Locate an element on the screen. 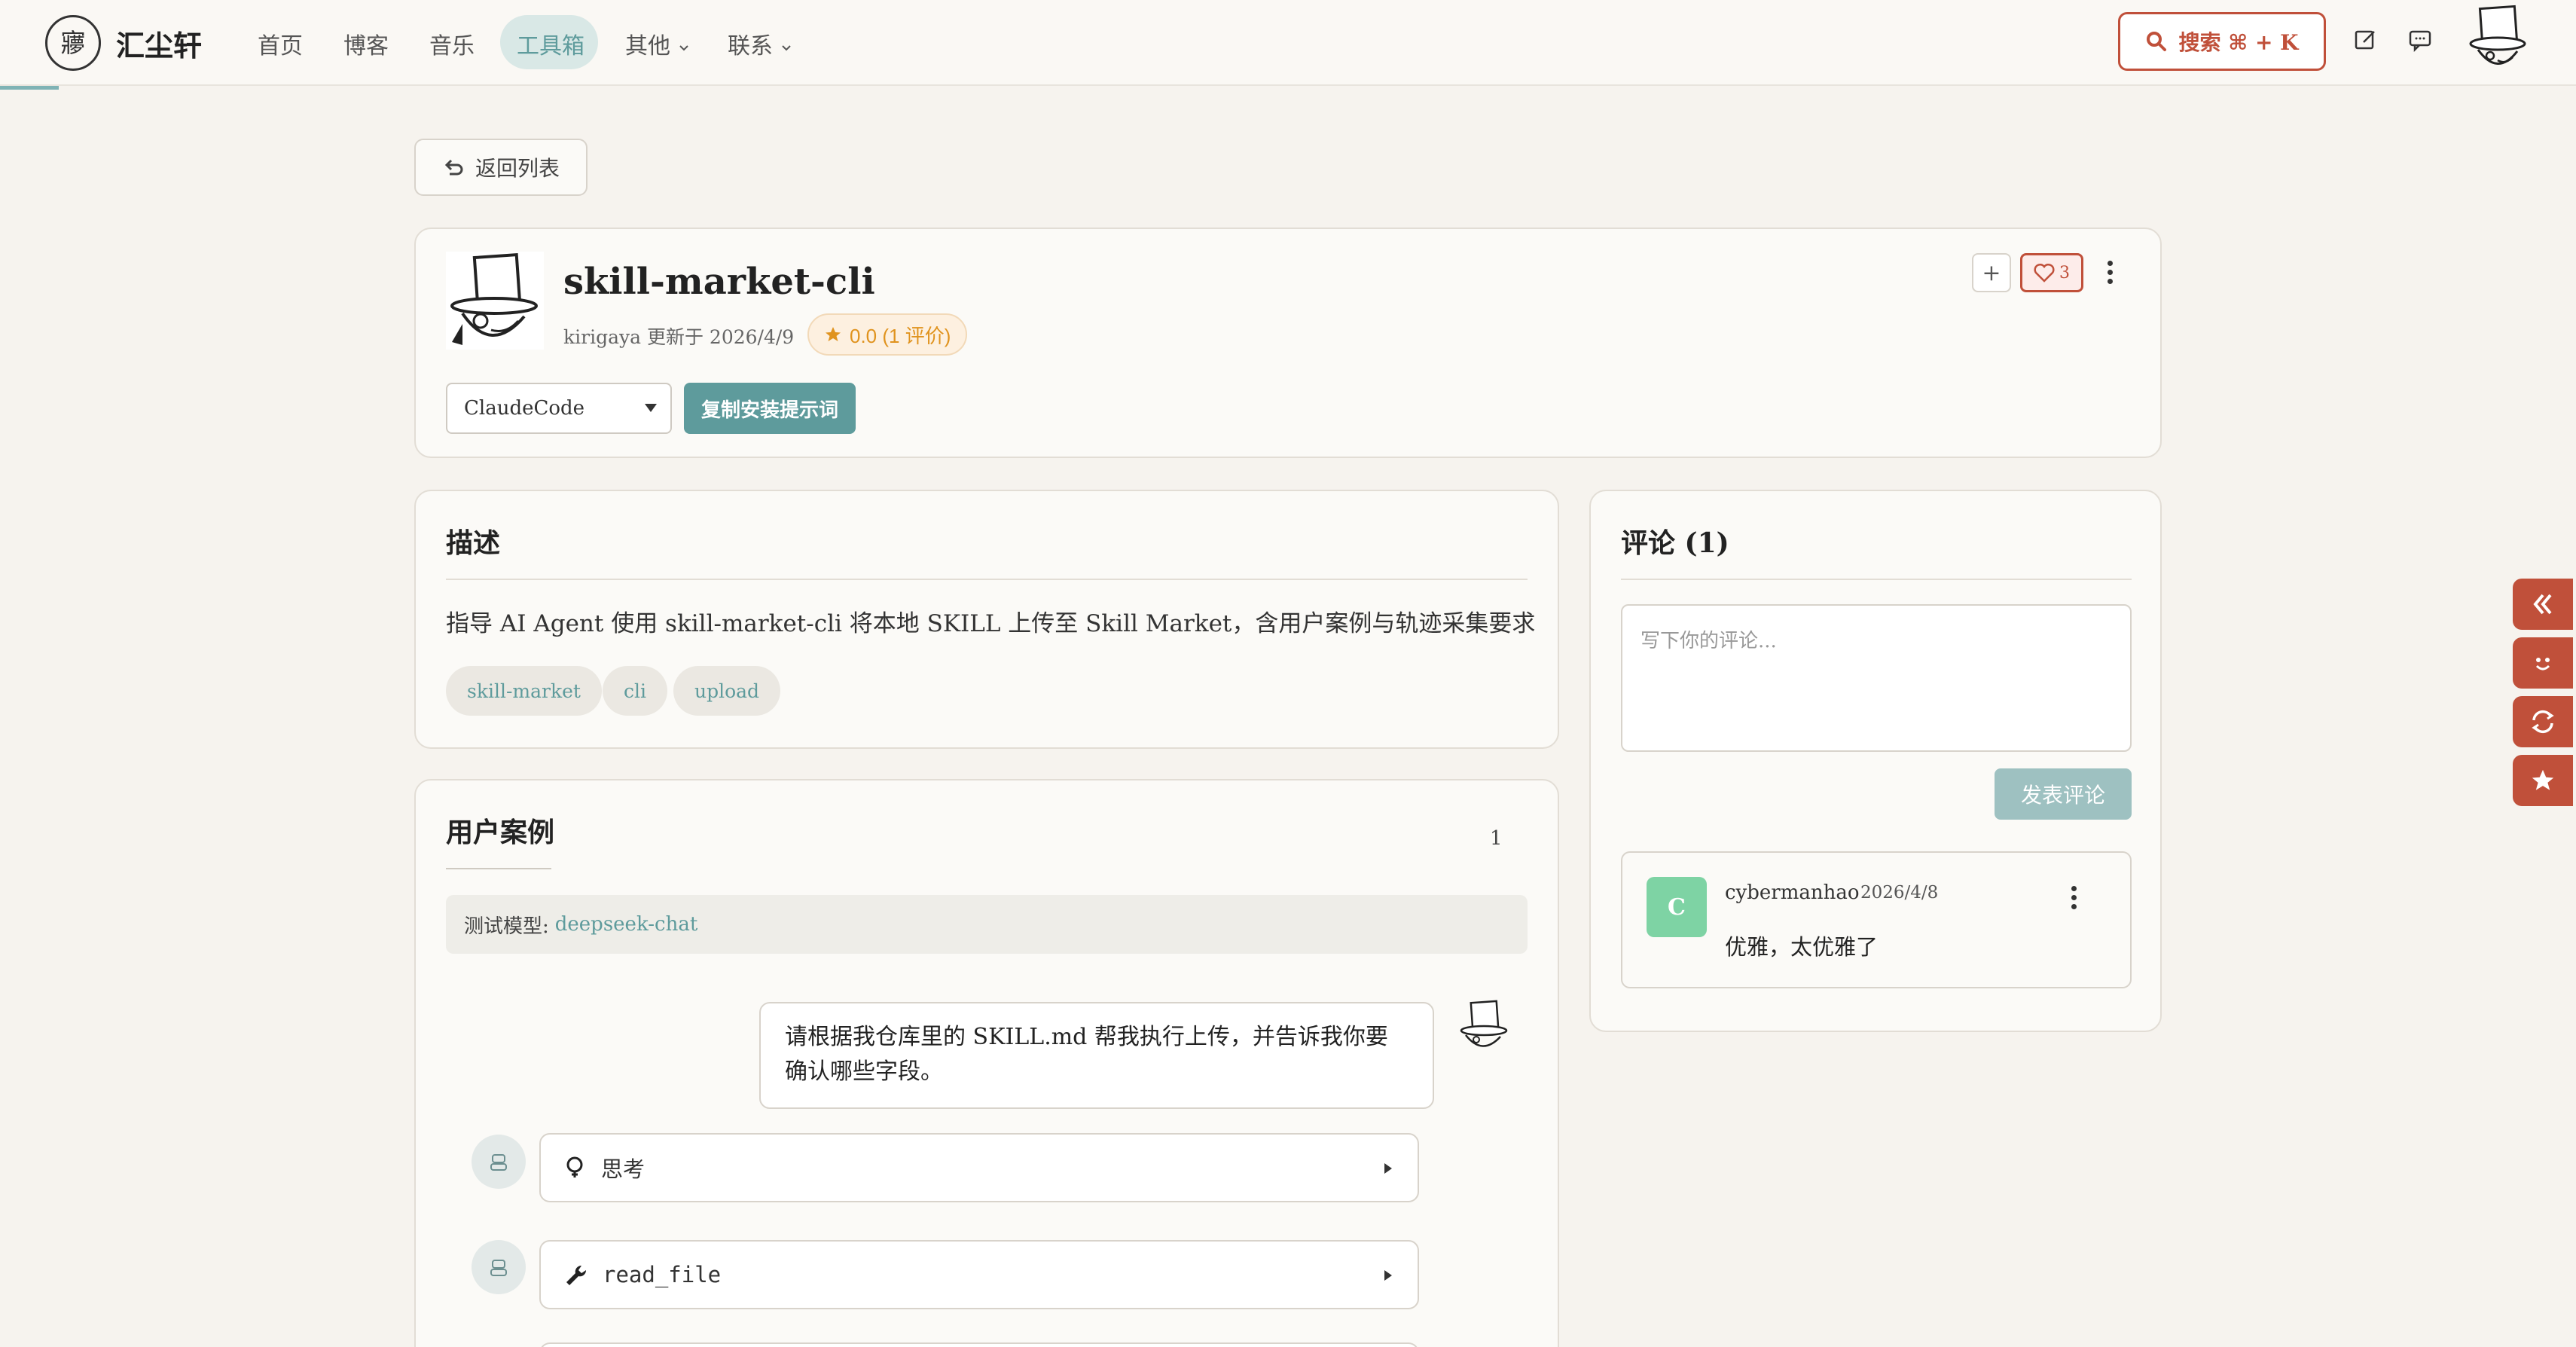  platform-select: ClaudeCode is located at coordinates (559, 408).